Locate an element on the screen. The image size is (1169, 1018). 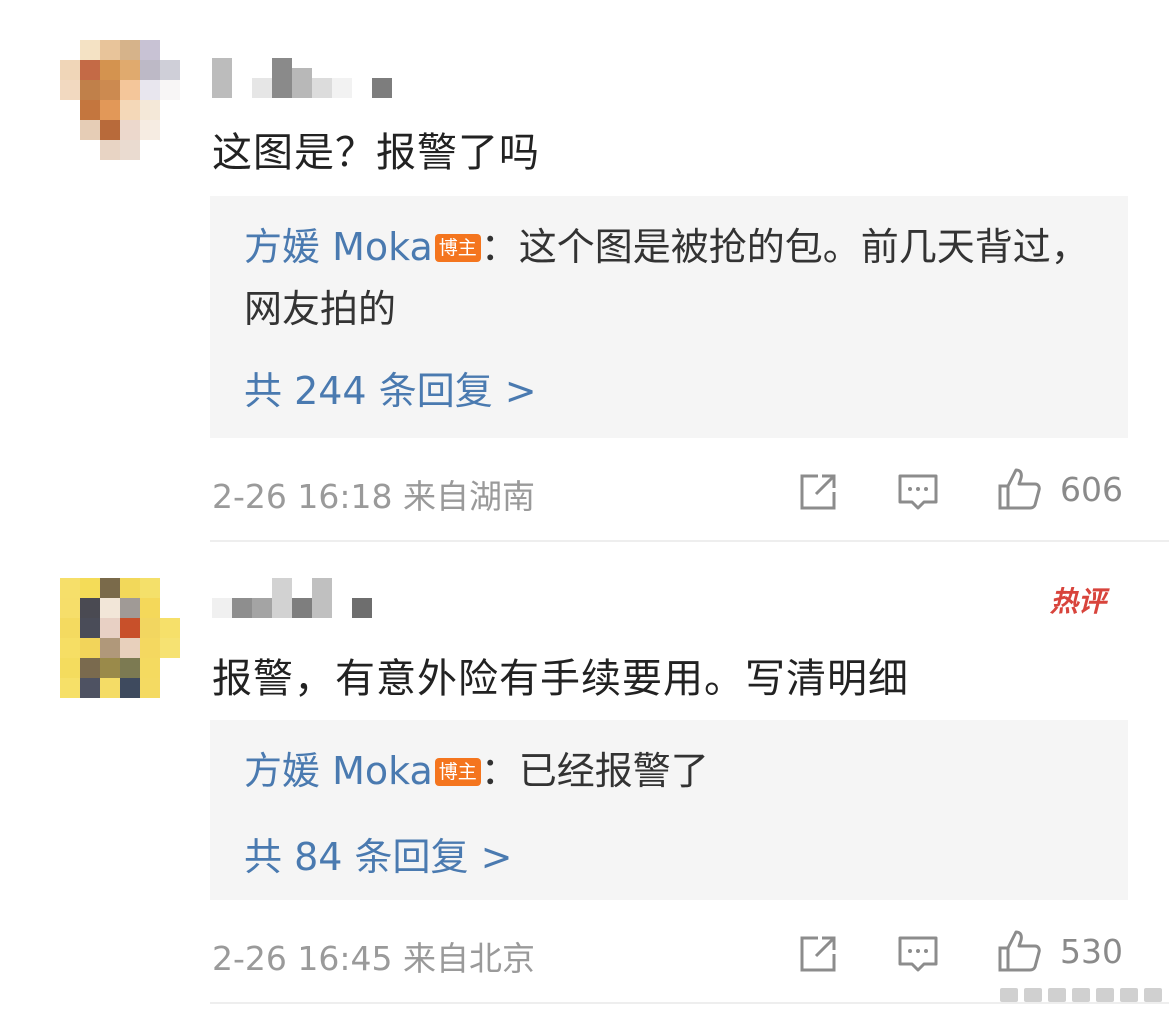
reply-text: 已经报警了 is located at coordinates (613, 771).